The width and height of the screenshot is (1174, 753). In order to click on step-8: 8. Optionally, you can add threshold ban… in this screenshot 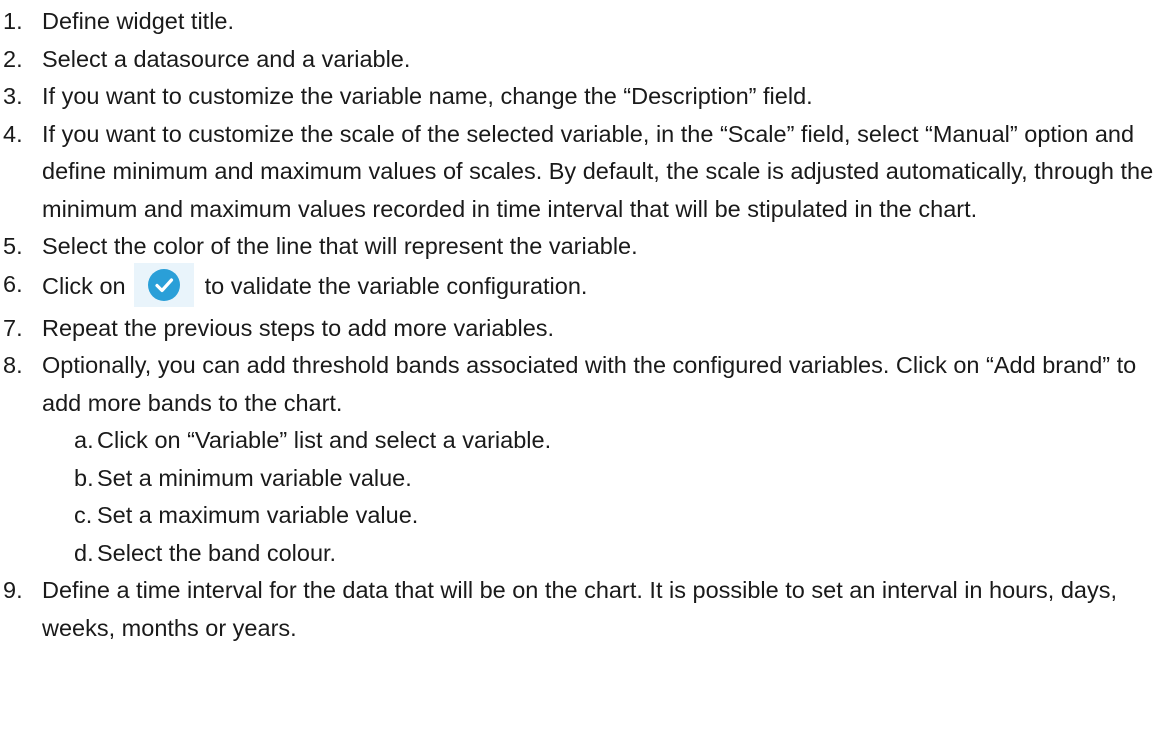, I will do `click(587, 384)`.